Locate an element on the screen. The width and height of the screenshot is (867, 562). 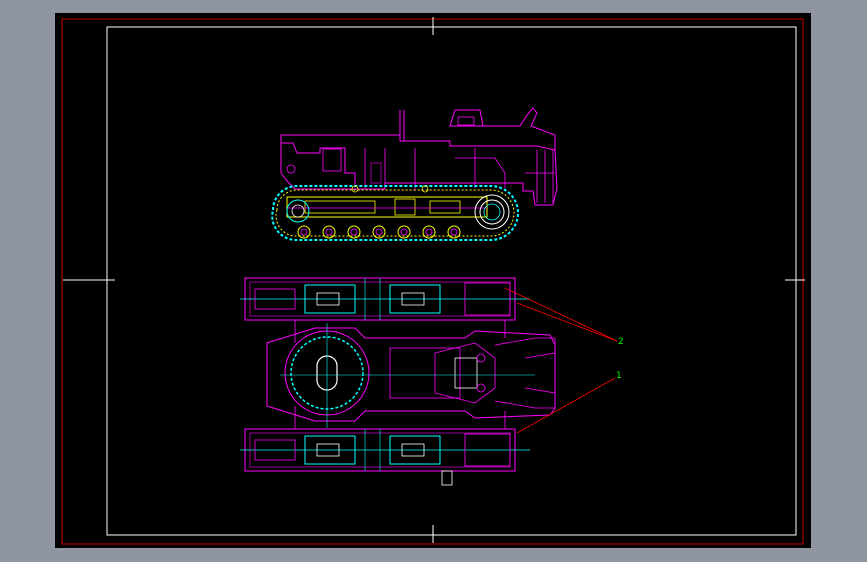
leader-line-2b is located at coordinates (567, 322).